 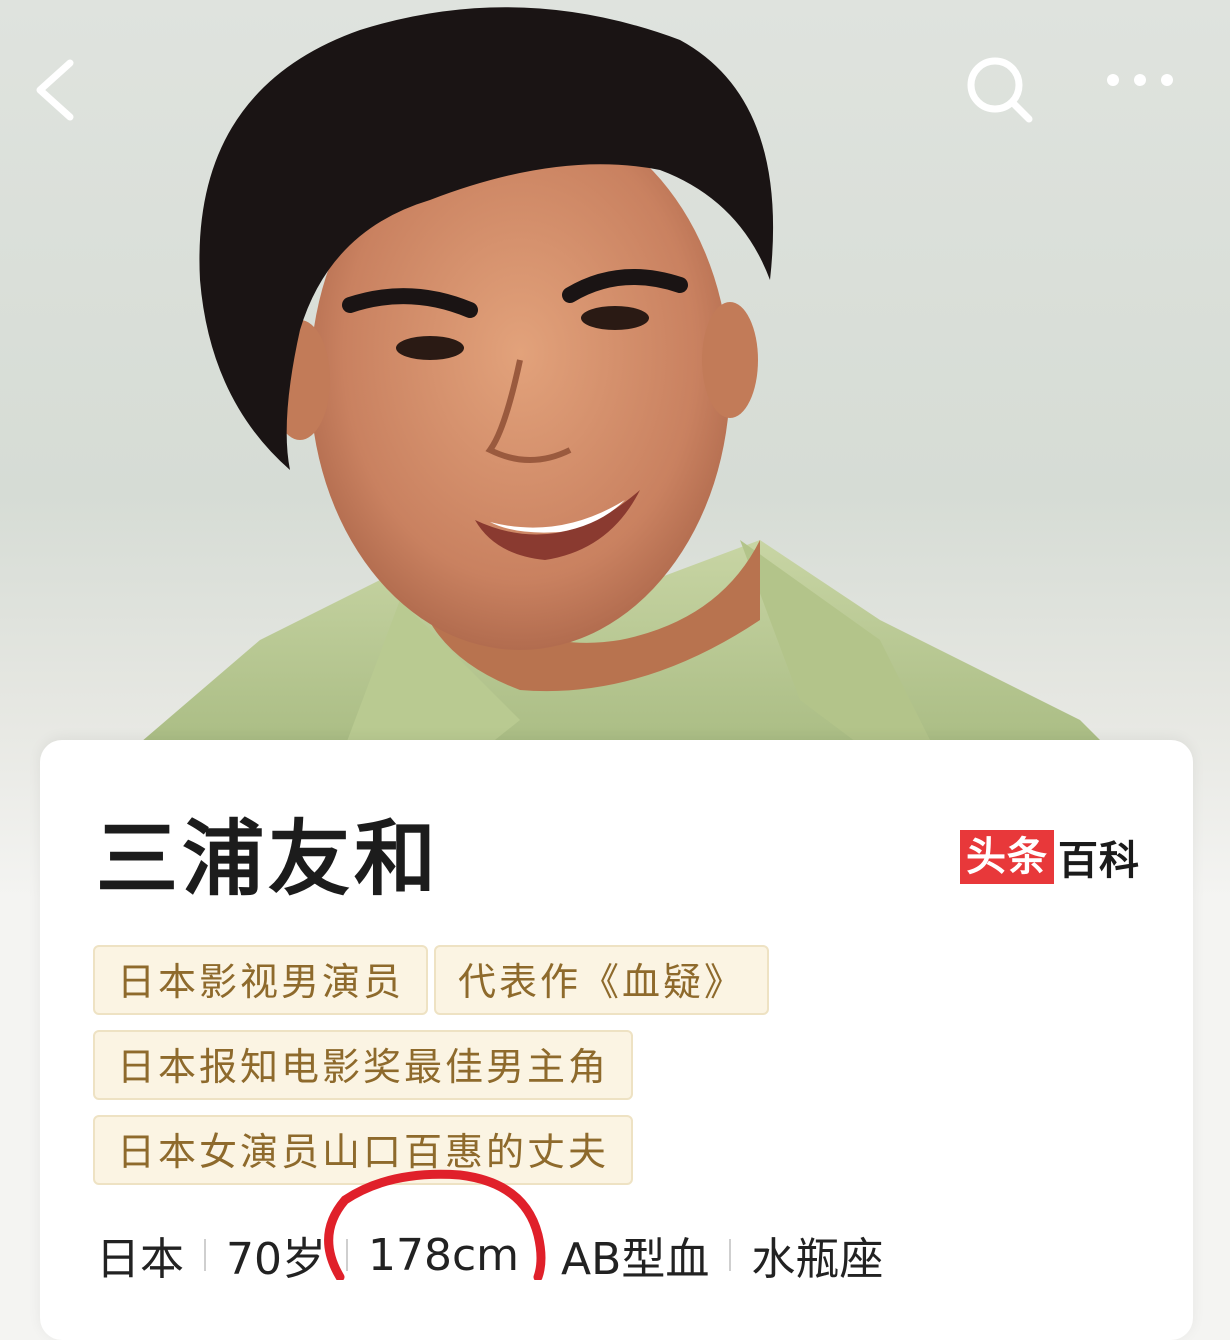 What do you see at coordinates (363, 1065) in the screenshot?
I see `tag-chip: 日本报知电影奖最佳男主角` at bounding box center [363, 1065].